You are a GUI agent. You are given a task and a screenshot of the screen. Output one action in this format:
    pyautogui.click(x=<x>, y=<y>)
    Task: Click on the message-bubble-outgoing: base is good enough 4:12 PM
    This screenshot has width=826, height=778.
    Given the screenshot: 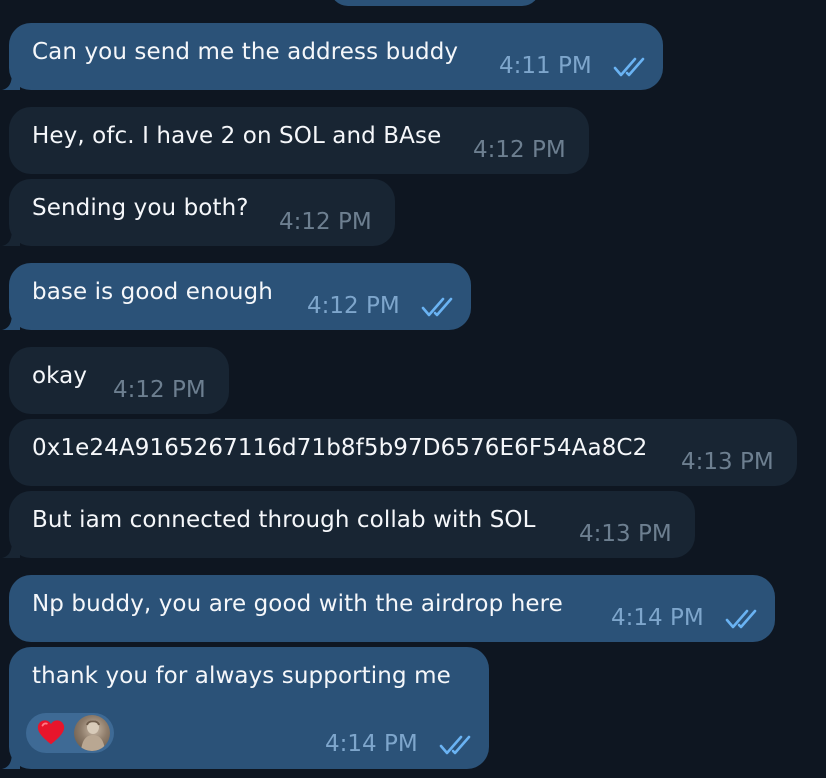 What is the action you would take?
    pyautogui.click(x=236, y=296)
    